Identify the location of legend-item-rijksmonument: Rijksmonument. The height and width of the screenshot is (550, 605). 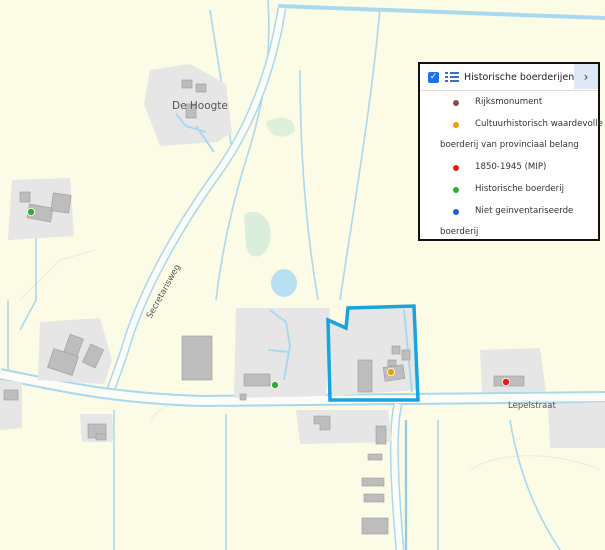
(509, 102).